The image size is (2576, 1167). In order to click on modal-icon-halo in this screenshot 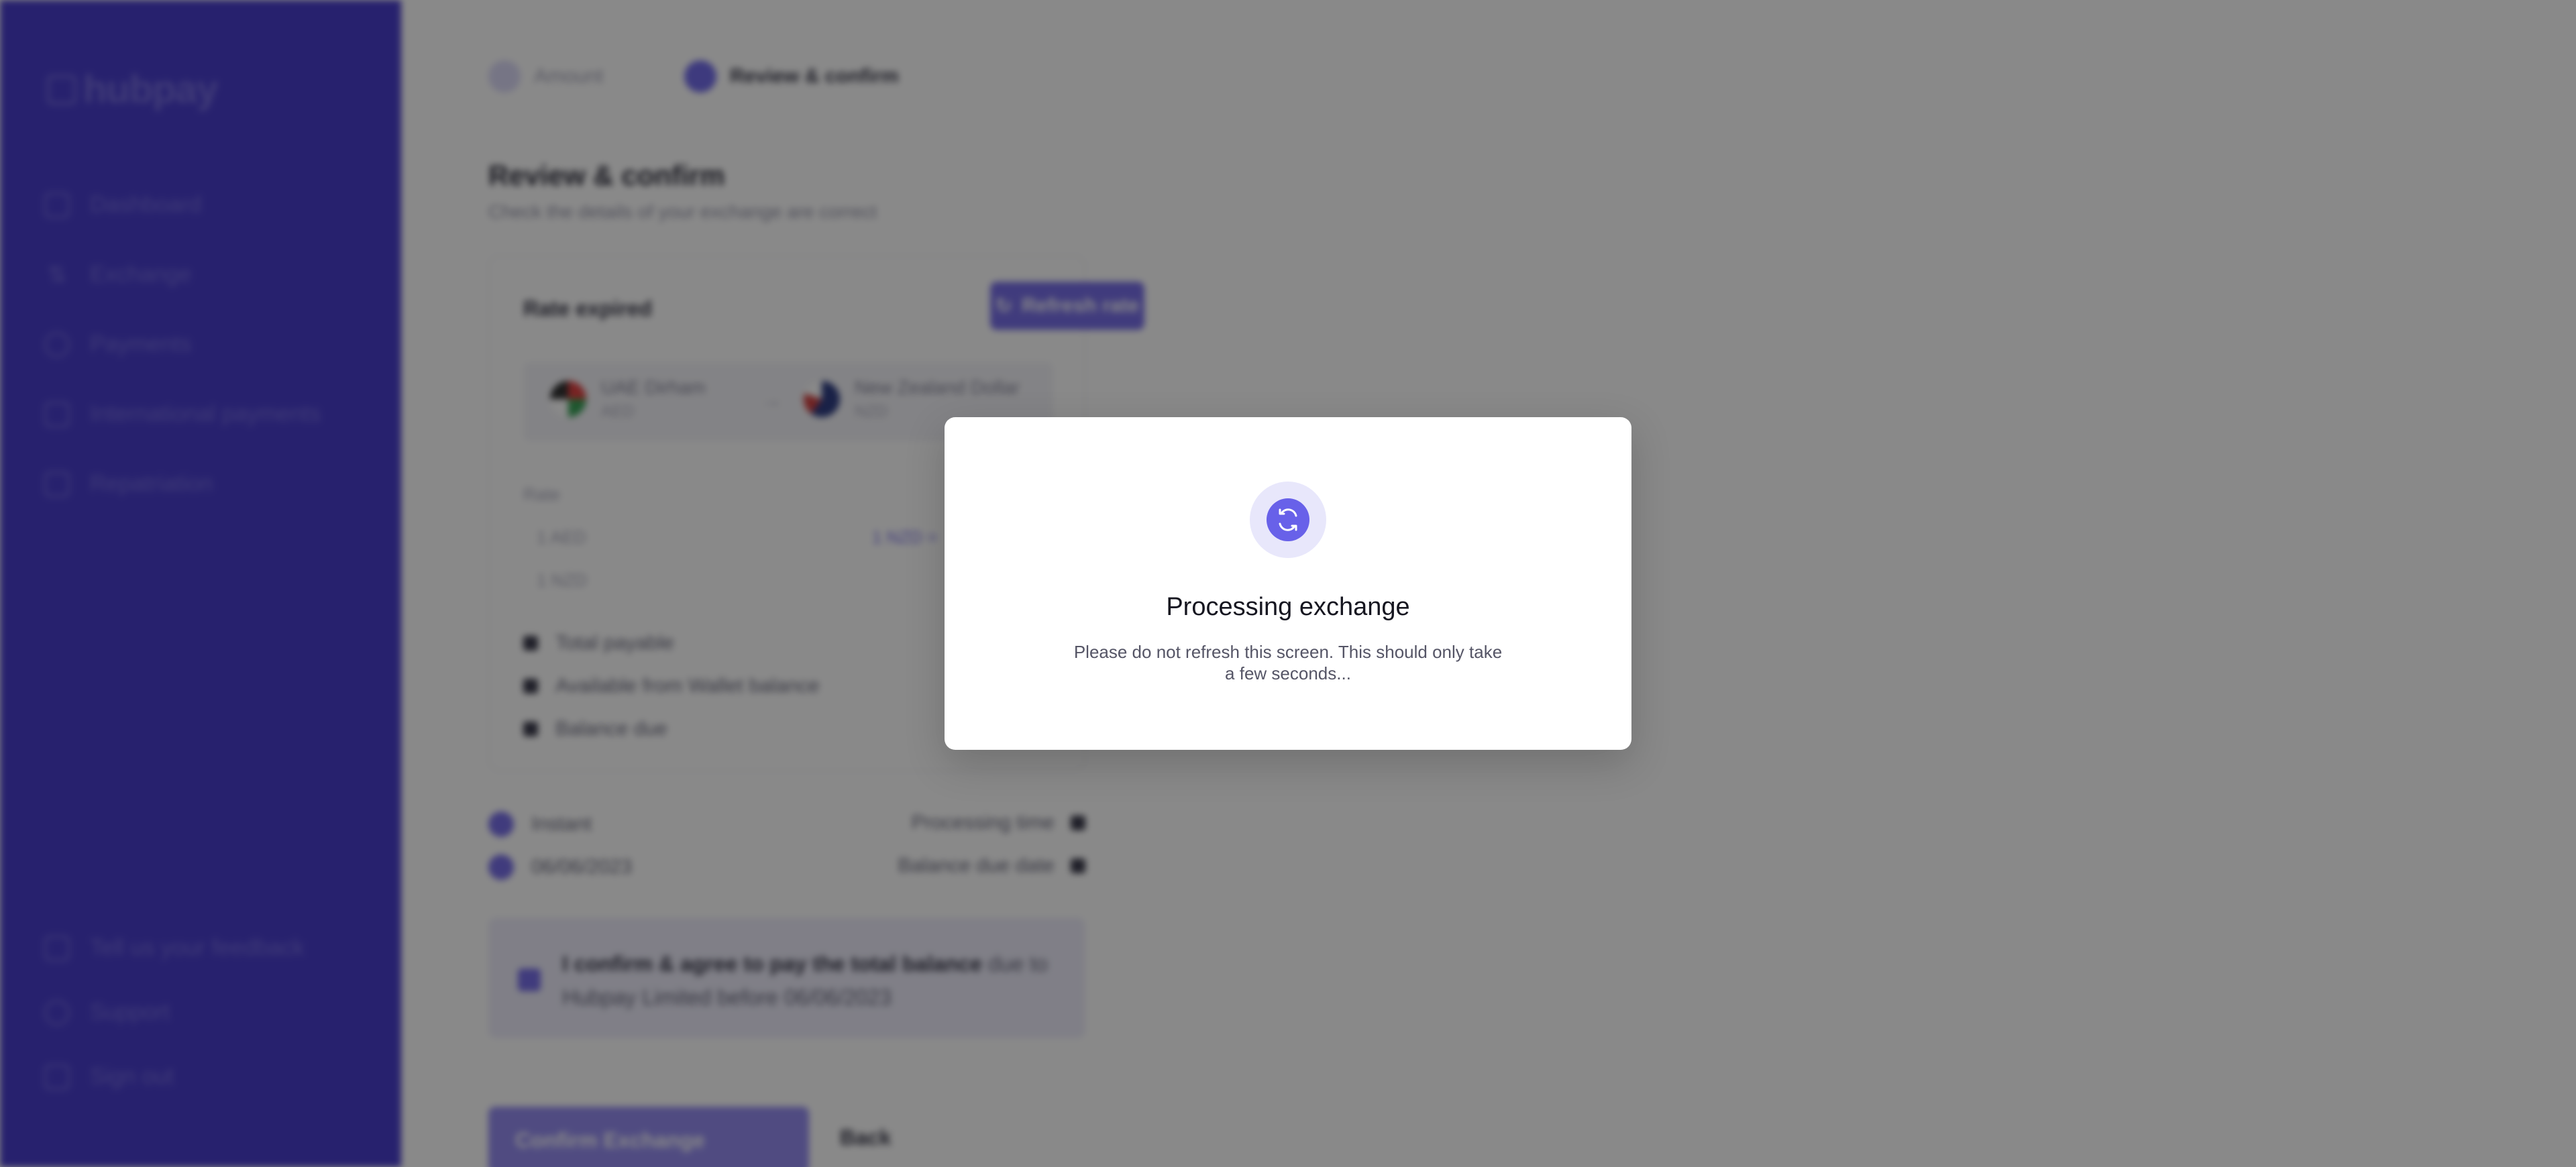, I will do `click(1288, 520)`.